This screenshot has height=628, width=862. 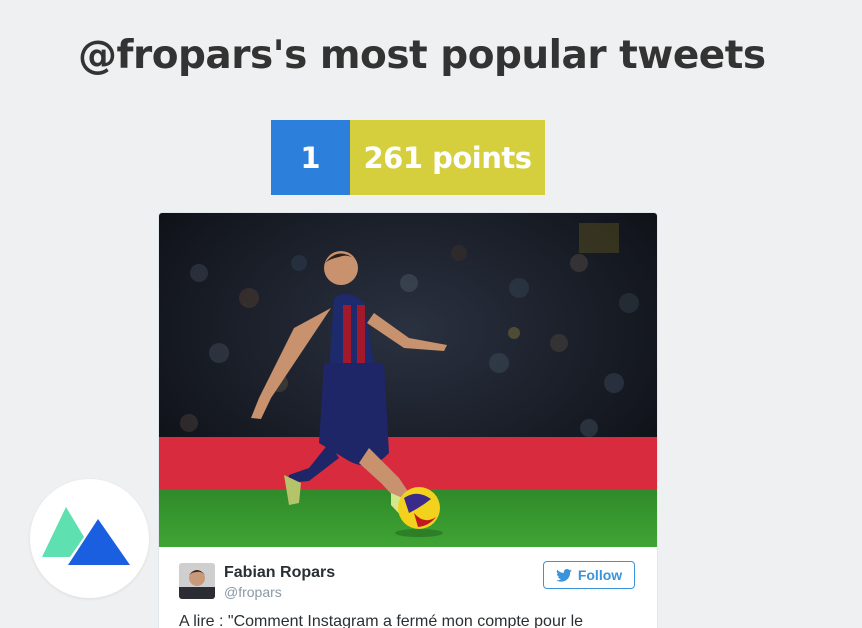 What do you see at coordinates (564, 575) in the screenshot?
I see `twitter-bird-icon` at bounding box center [564, 575].